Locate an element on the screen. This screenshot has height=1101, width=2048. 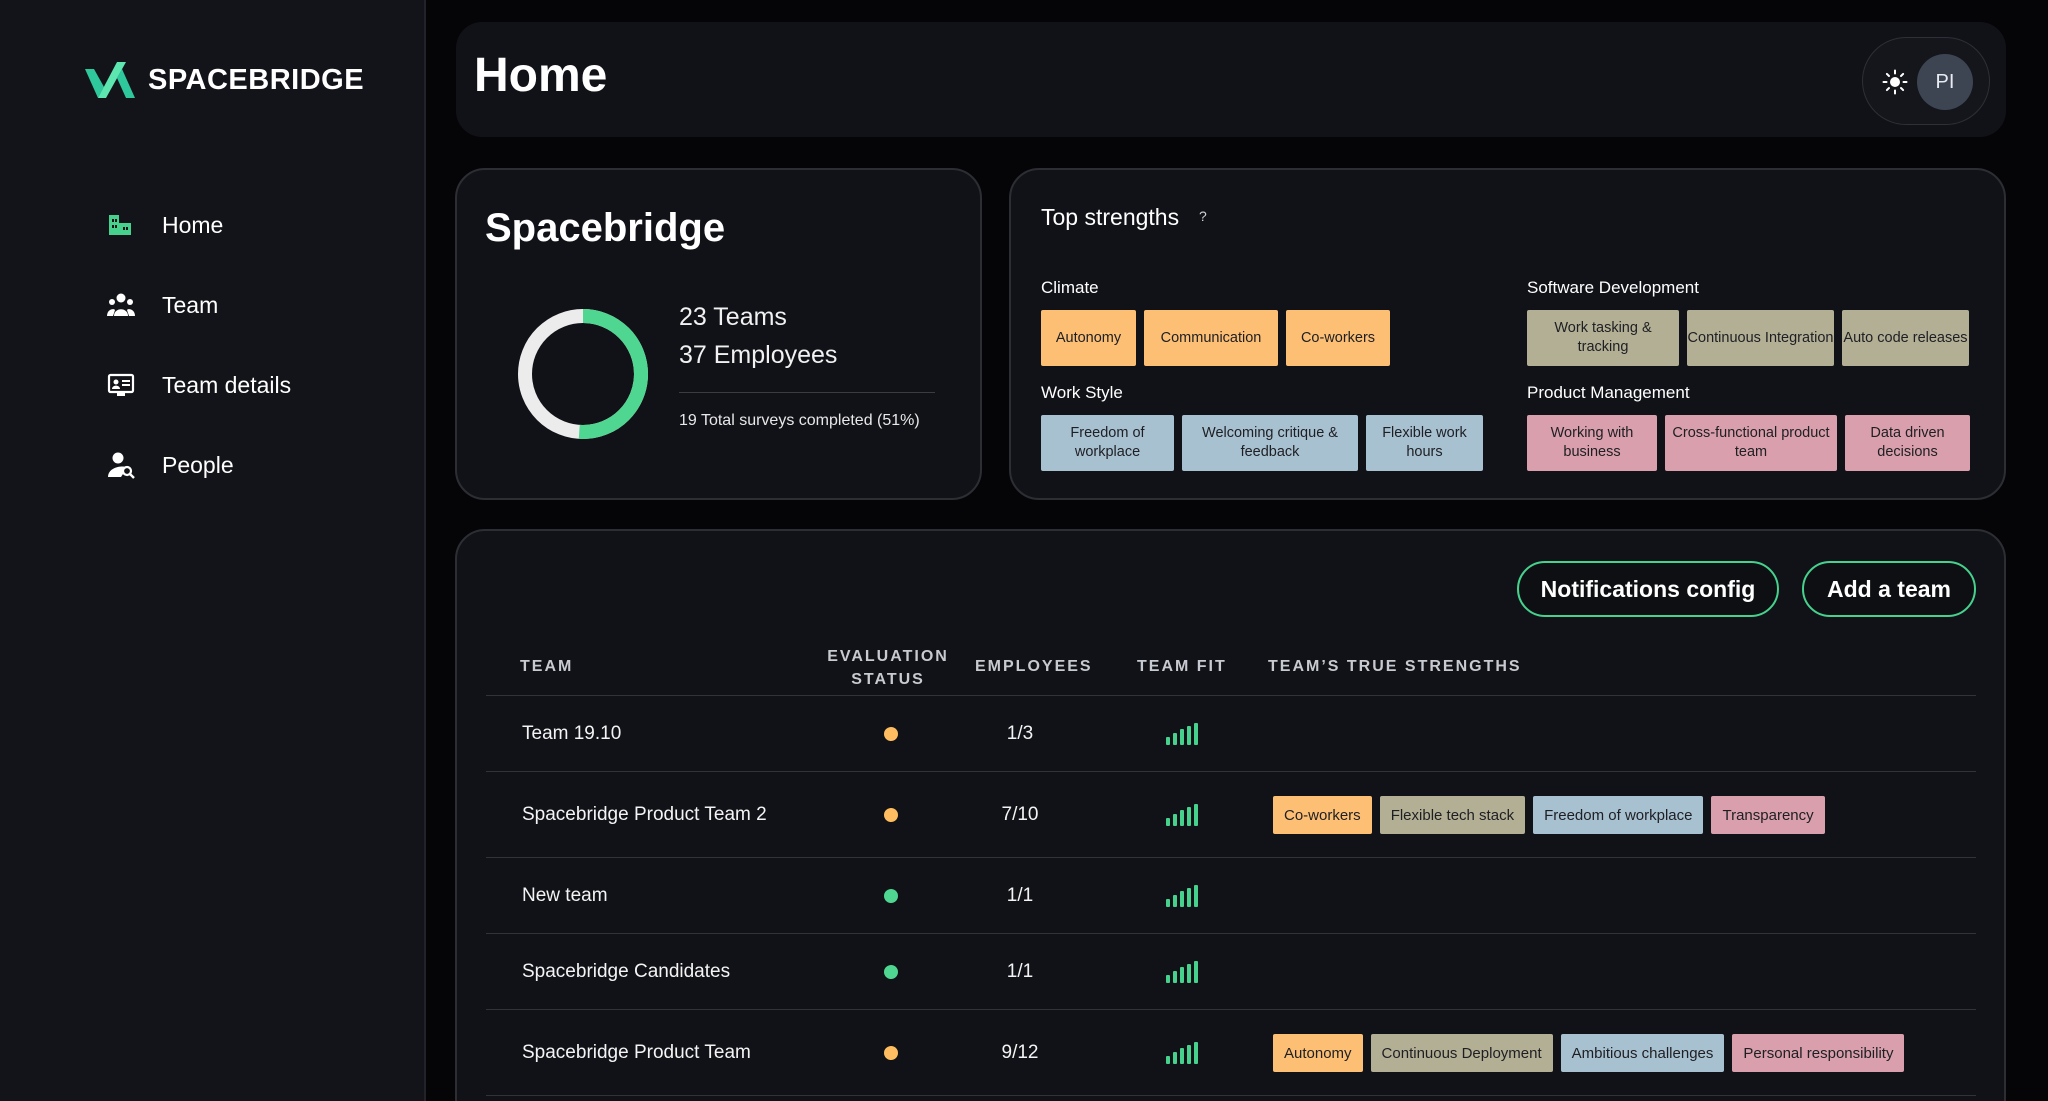
strength-chip: Ambitious challenges is located at coordinates (1642, 1053).